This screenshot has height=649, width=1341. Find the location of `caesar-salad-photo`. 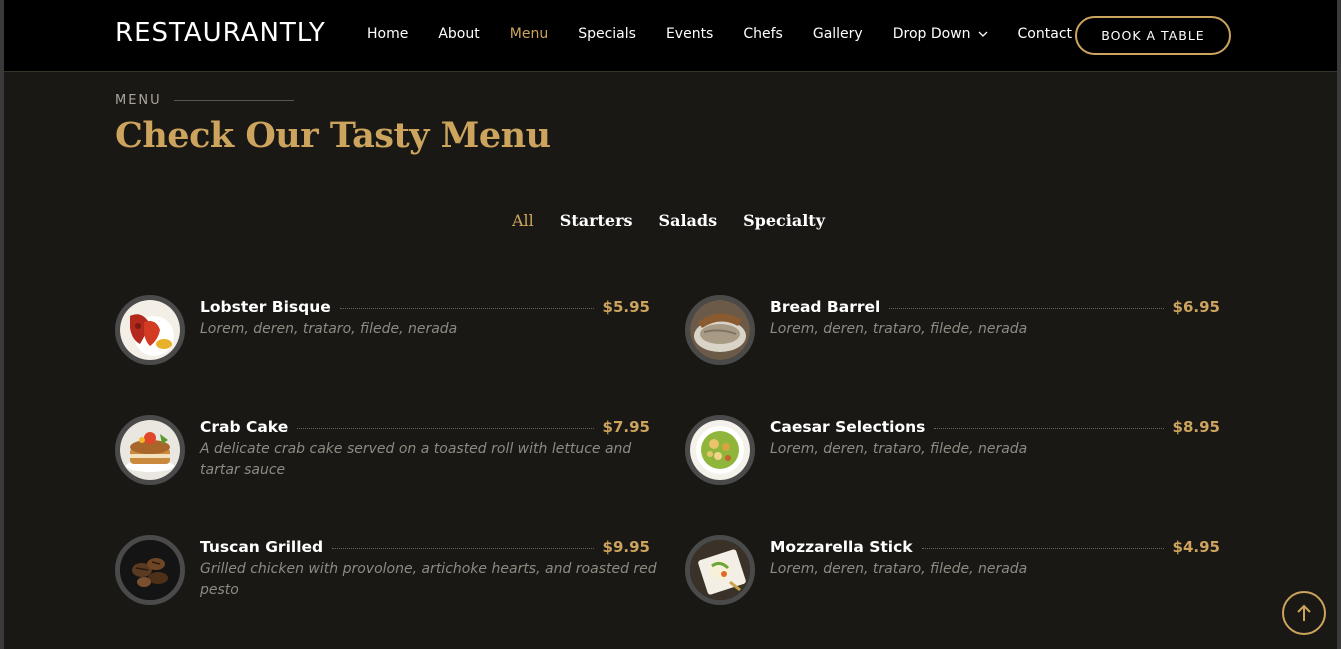

caesar-salad-photo is located at coordinates (720, 450).